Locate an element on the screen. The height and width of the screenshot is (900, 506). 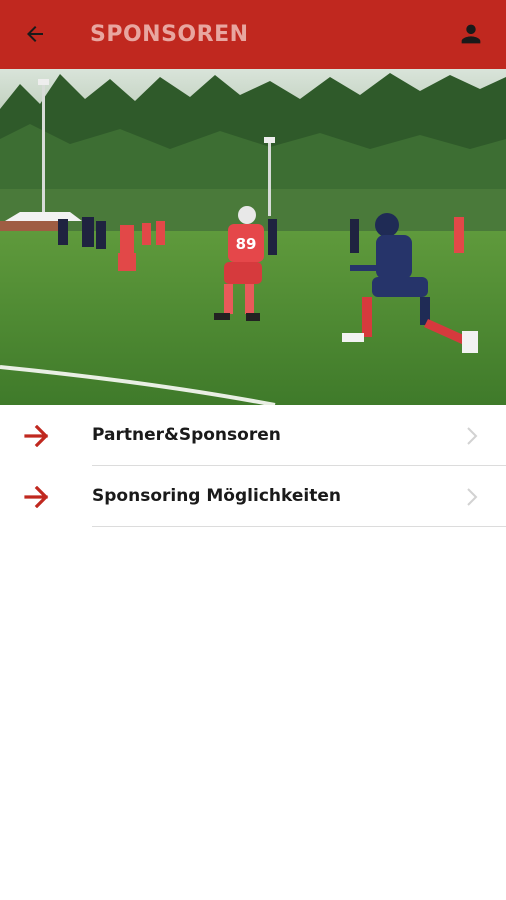
menu-item-label: Sponsoring Möglichkeiten is located at coordinates (216, 496).